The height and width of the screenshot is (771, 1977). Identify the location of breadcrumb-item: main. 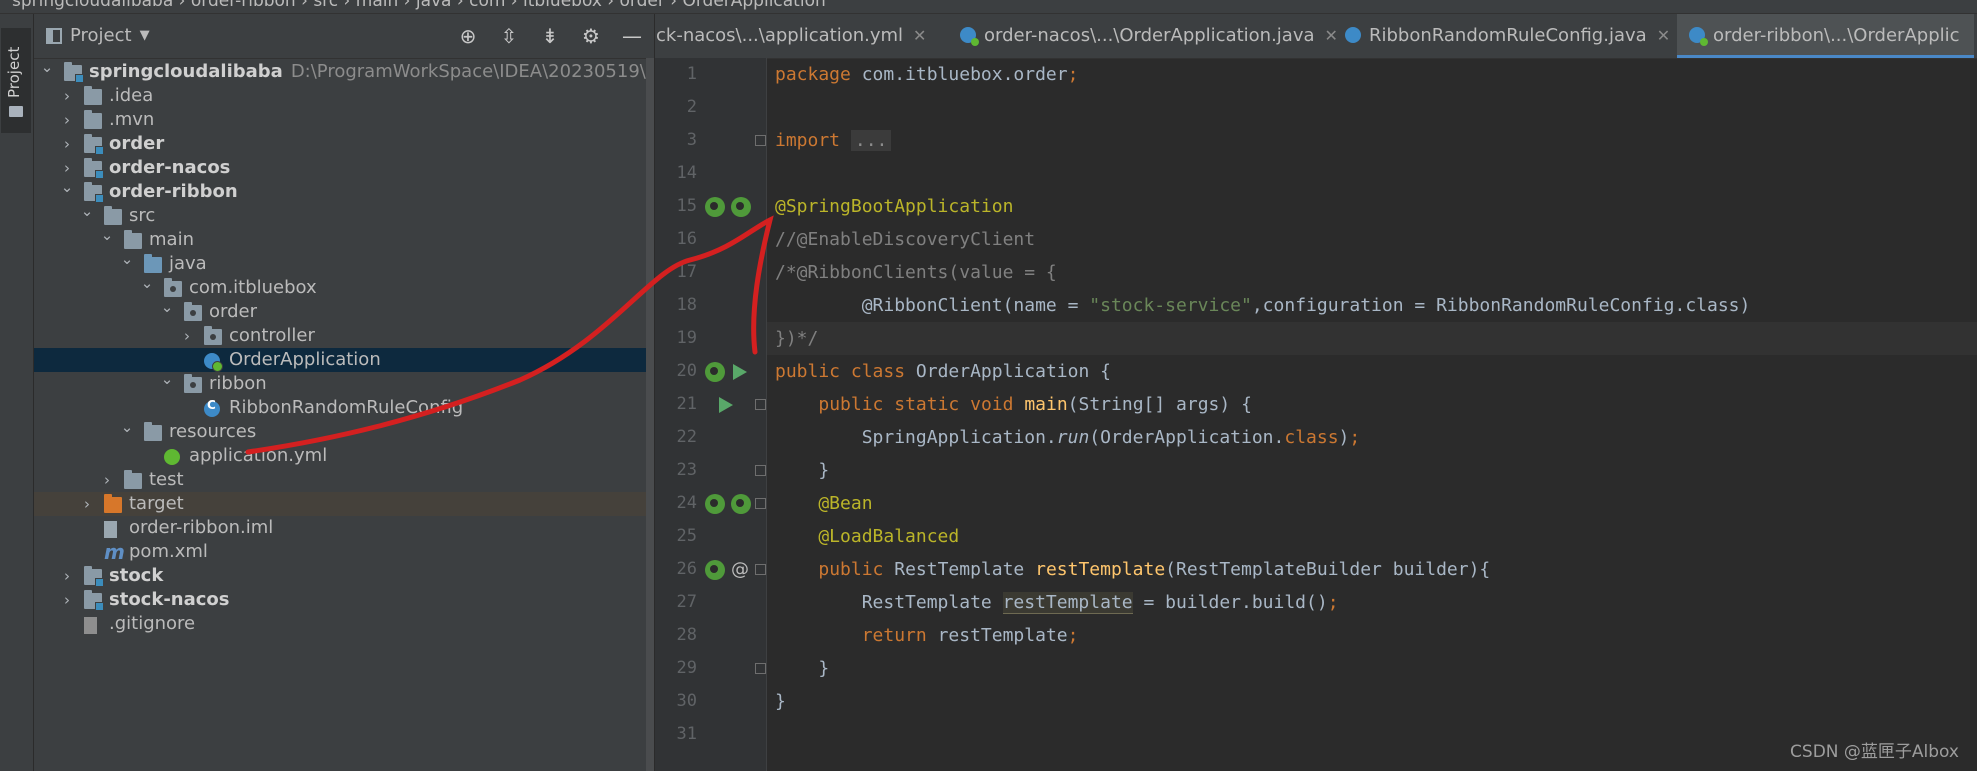
(377, 5).